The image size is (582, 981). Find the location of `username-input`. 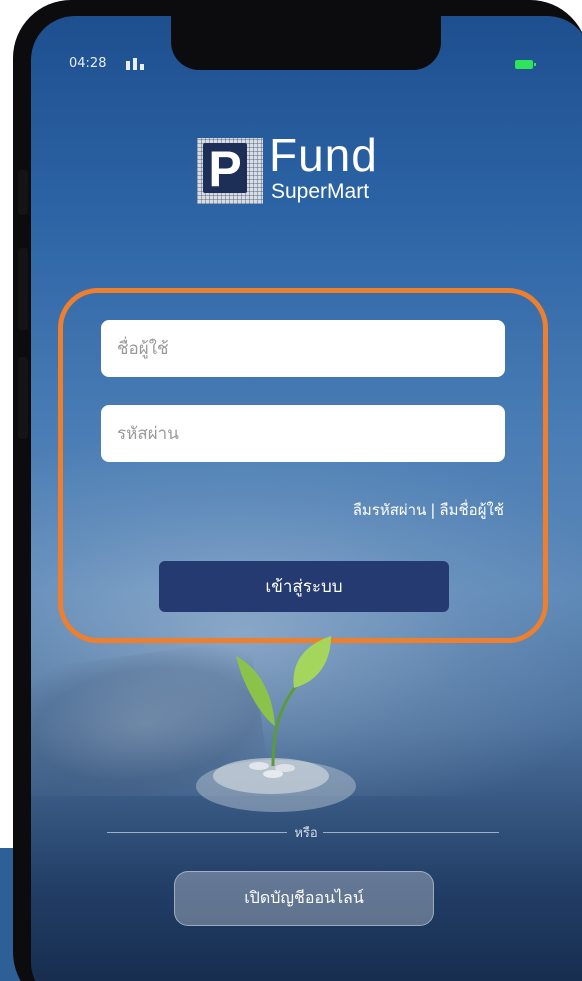

username-input is located at coordinates (303, 348).